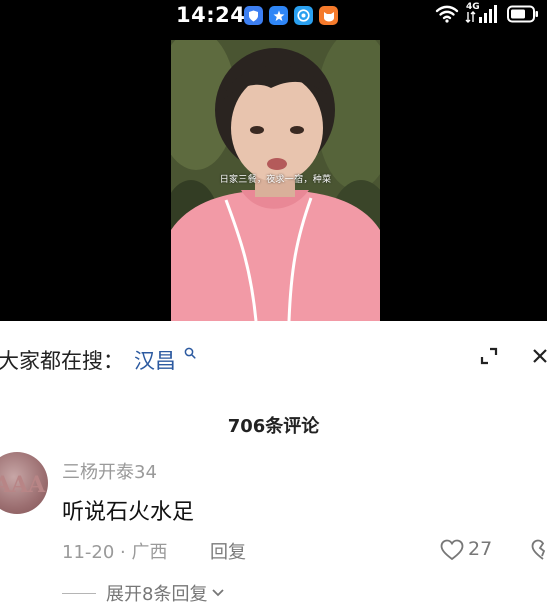 Image resolution: width=547 pixels, height=606 pixels. Describe the element at coordinates (228, 551) in the screenshot. I see `reply-button: 回复` at that location.